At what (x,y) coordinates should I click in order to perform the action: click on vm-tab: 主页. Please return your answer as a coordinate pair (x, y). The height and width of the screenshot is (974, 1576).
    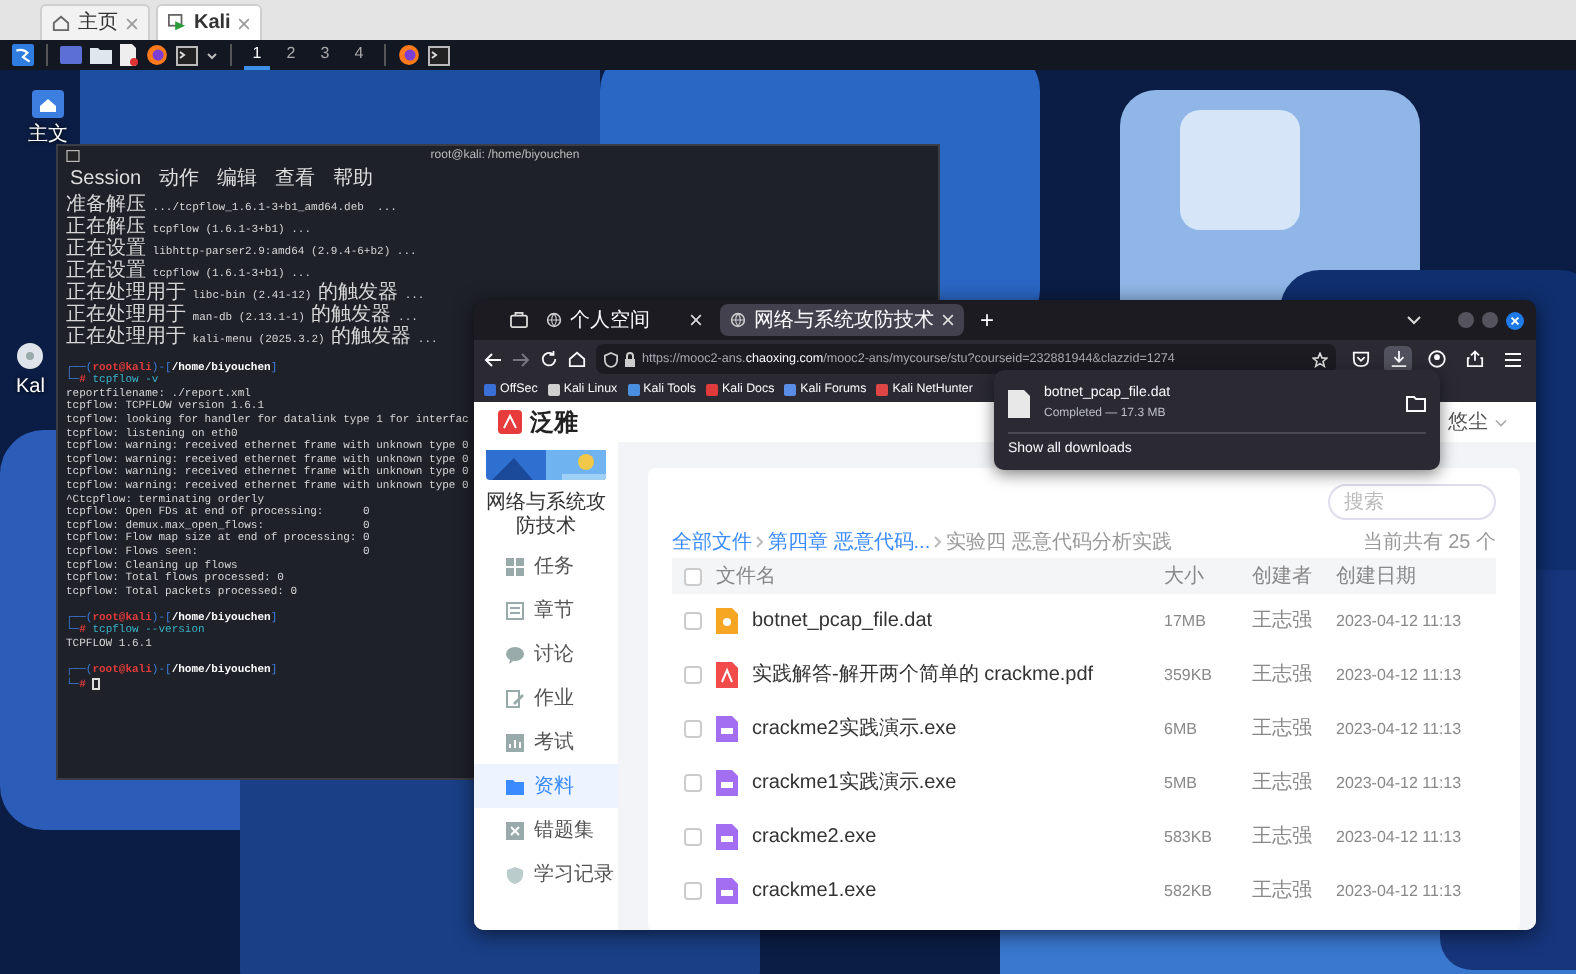
    Looking at the image, I should click on (95, 22).